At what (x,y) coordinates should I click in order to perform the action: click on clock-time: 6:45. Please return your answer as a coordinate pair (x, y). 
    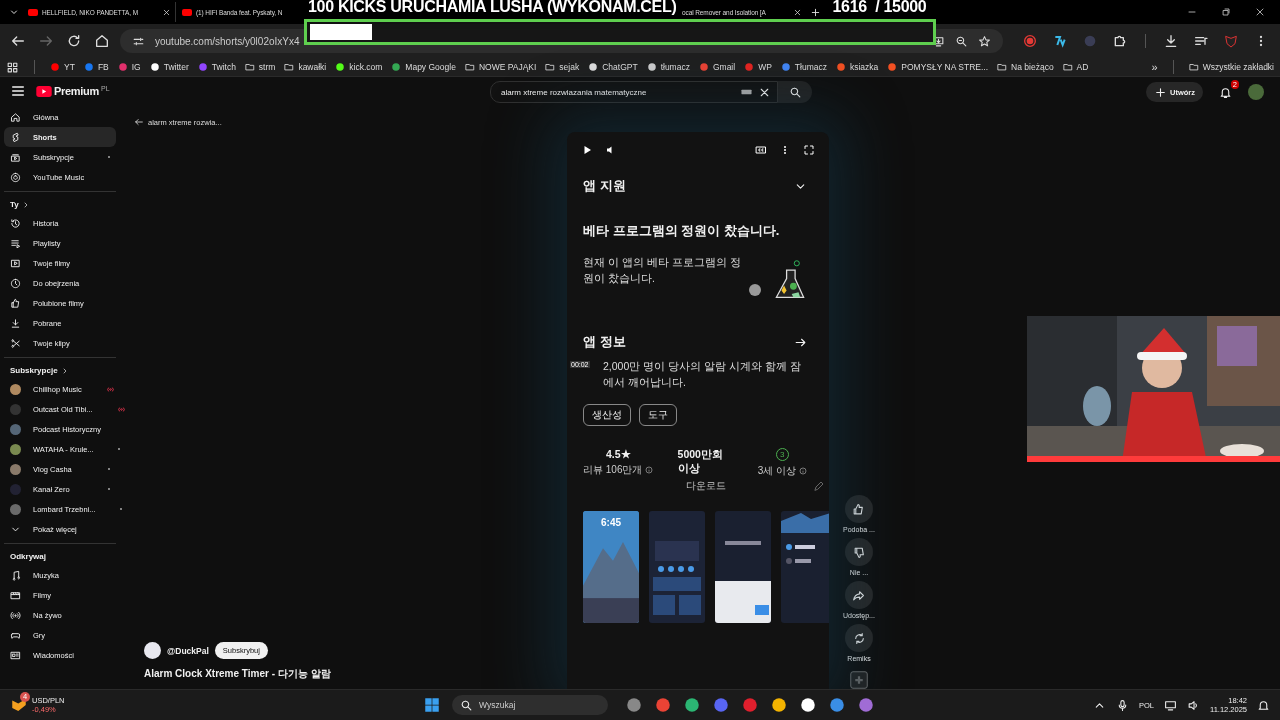
    Looking at the image, I should click on (611, 522).